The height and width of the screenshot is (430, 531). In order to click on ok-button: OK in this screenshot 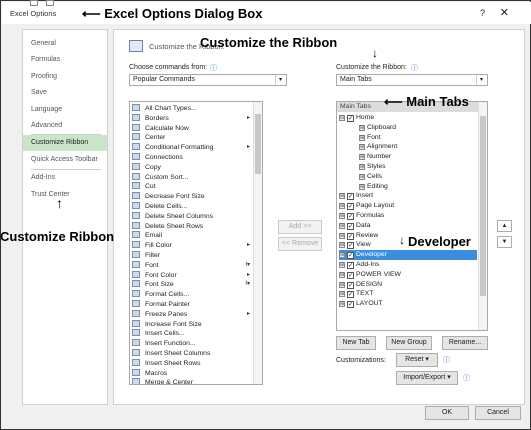, I will do `click(447, 413)`.